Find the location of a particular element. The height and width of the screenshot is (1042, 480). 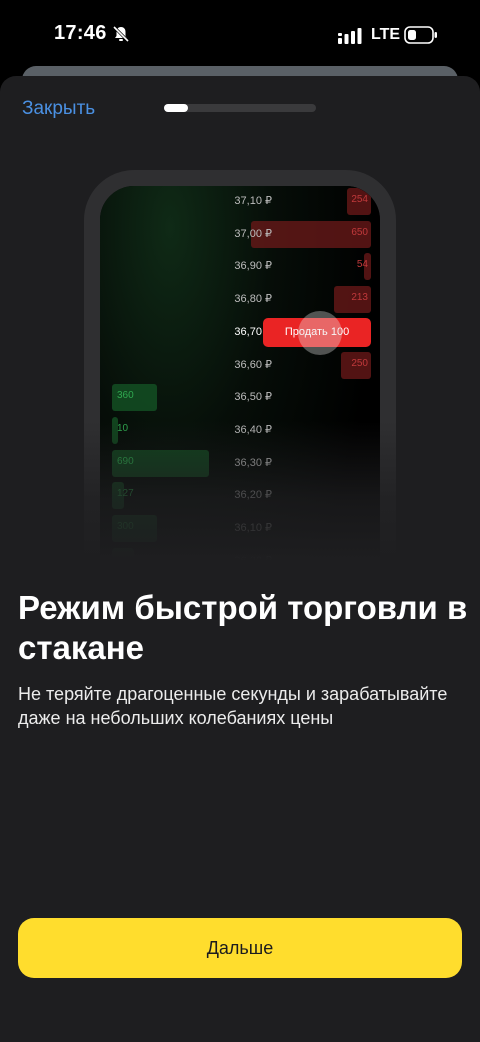

order-book-row: 360 36,50 ₽ is located at coordinates (240, 398).